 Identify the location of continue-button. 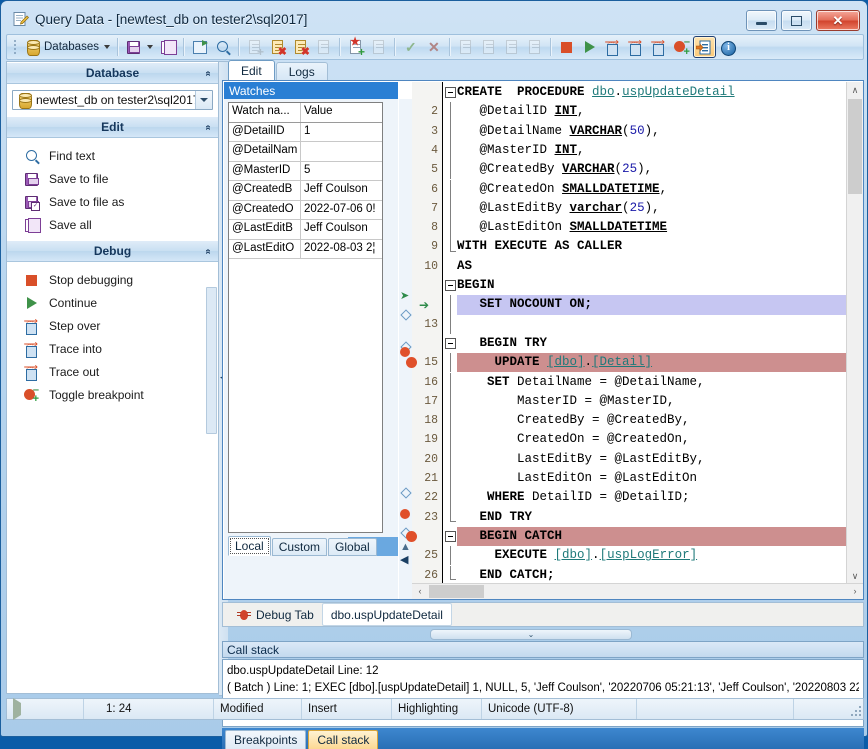
(589, 47).